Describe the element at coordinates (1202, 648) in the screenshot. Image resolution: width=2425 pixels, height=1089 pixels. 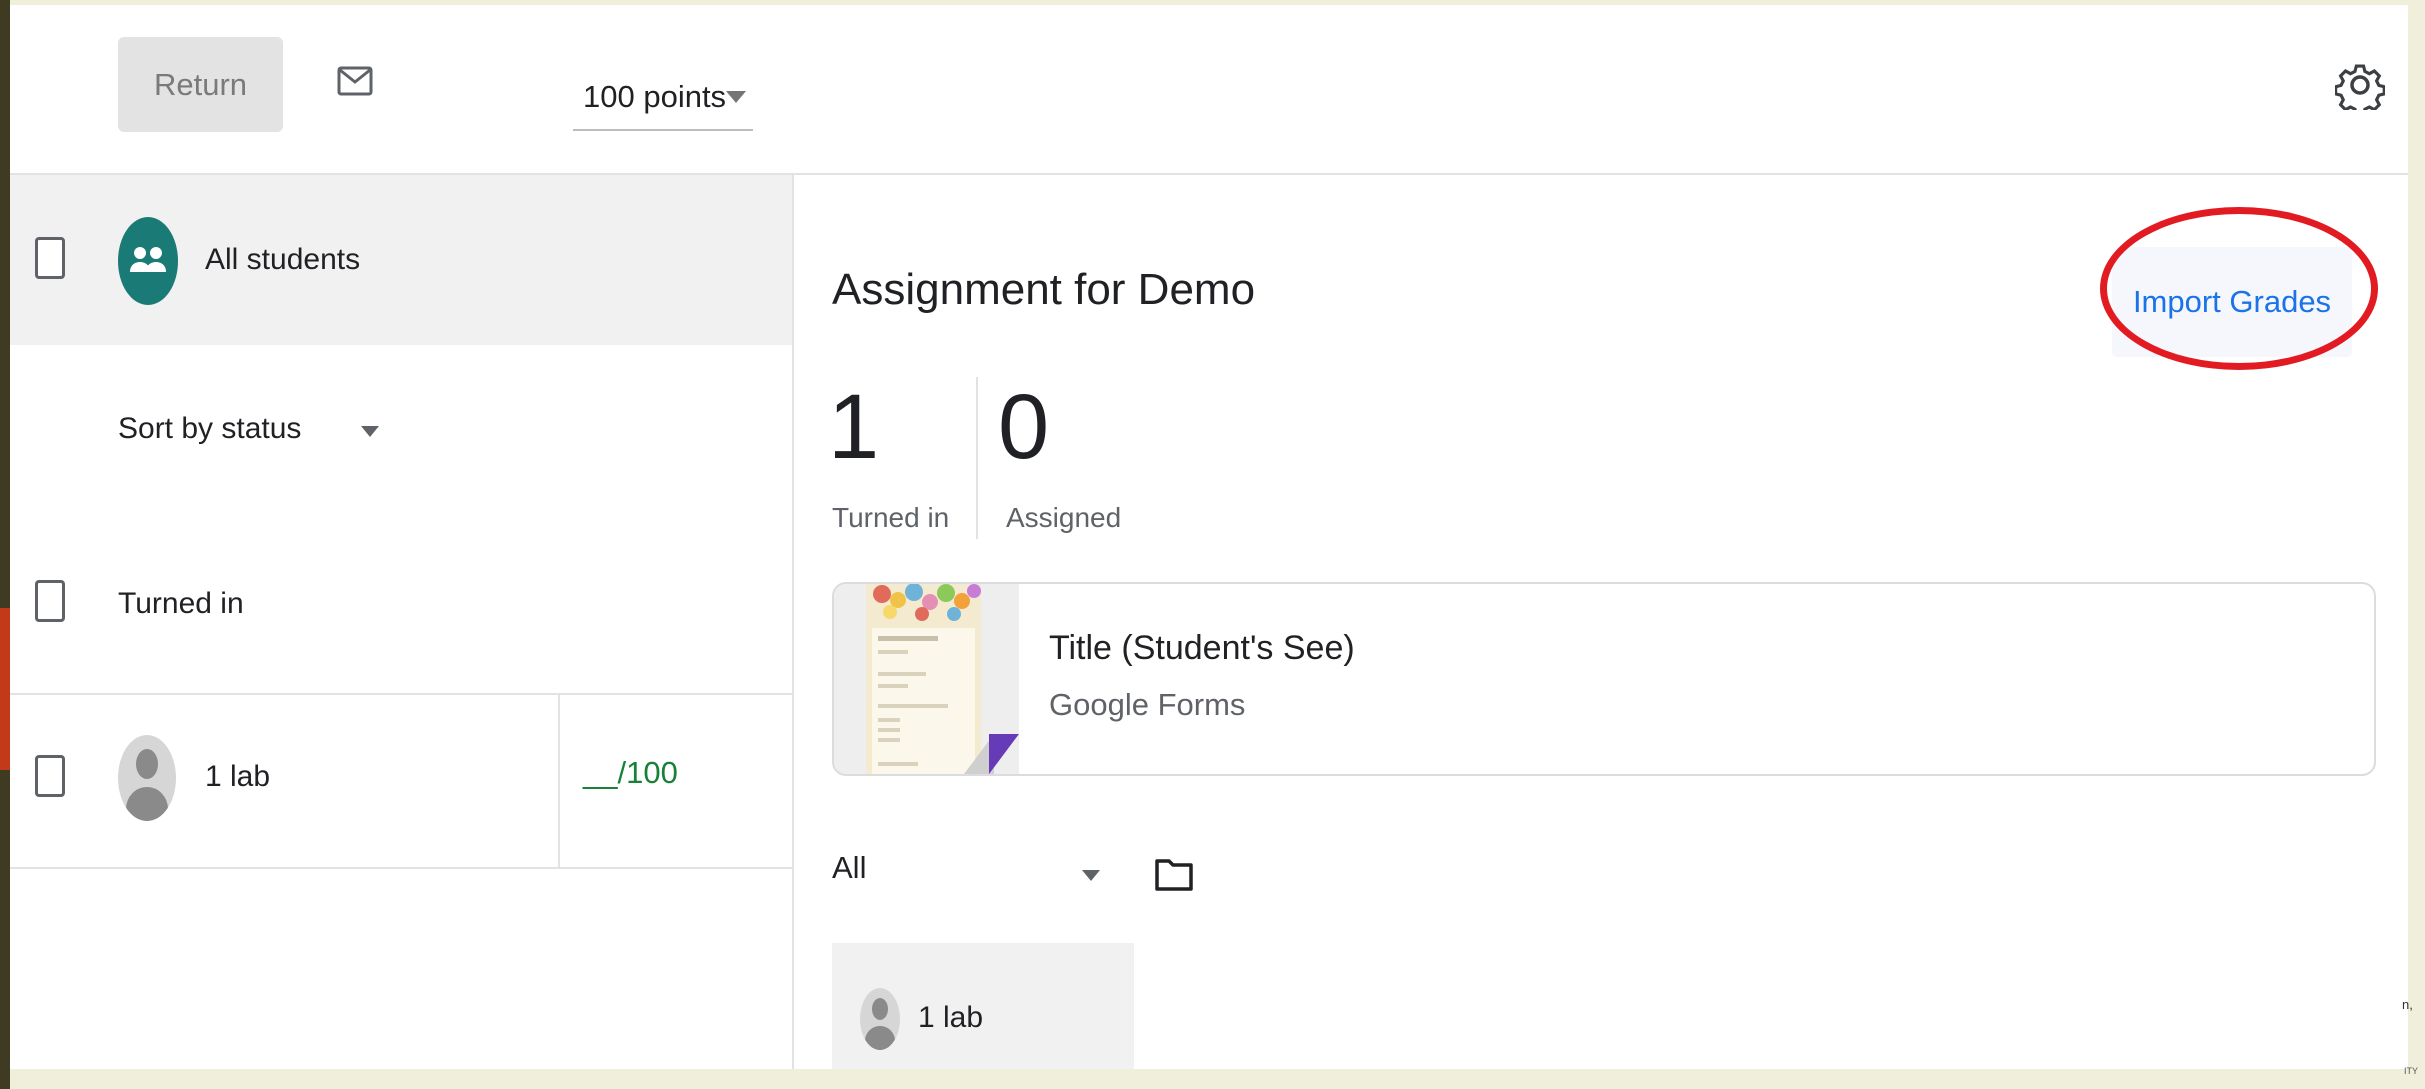
I see `attachment-title: Title (Student's See)` at that location.